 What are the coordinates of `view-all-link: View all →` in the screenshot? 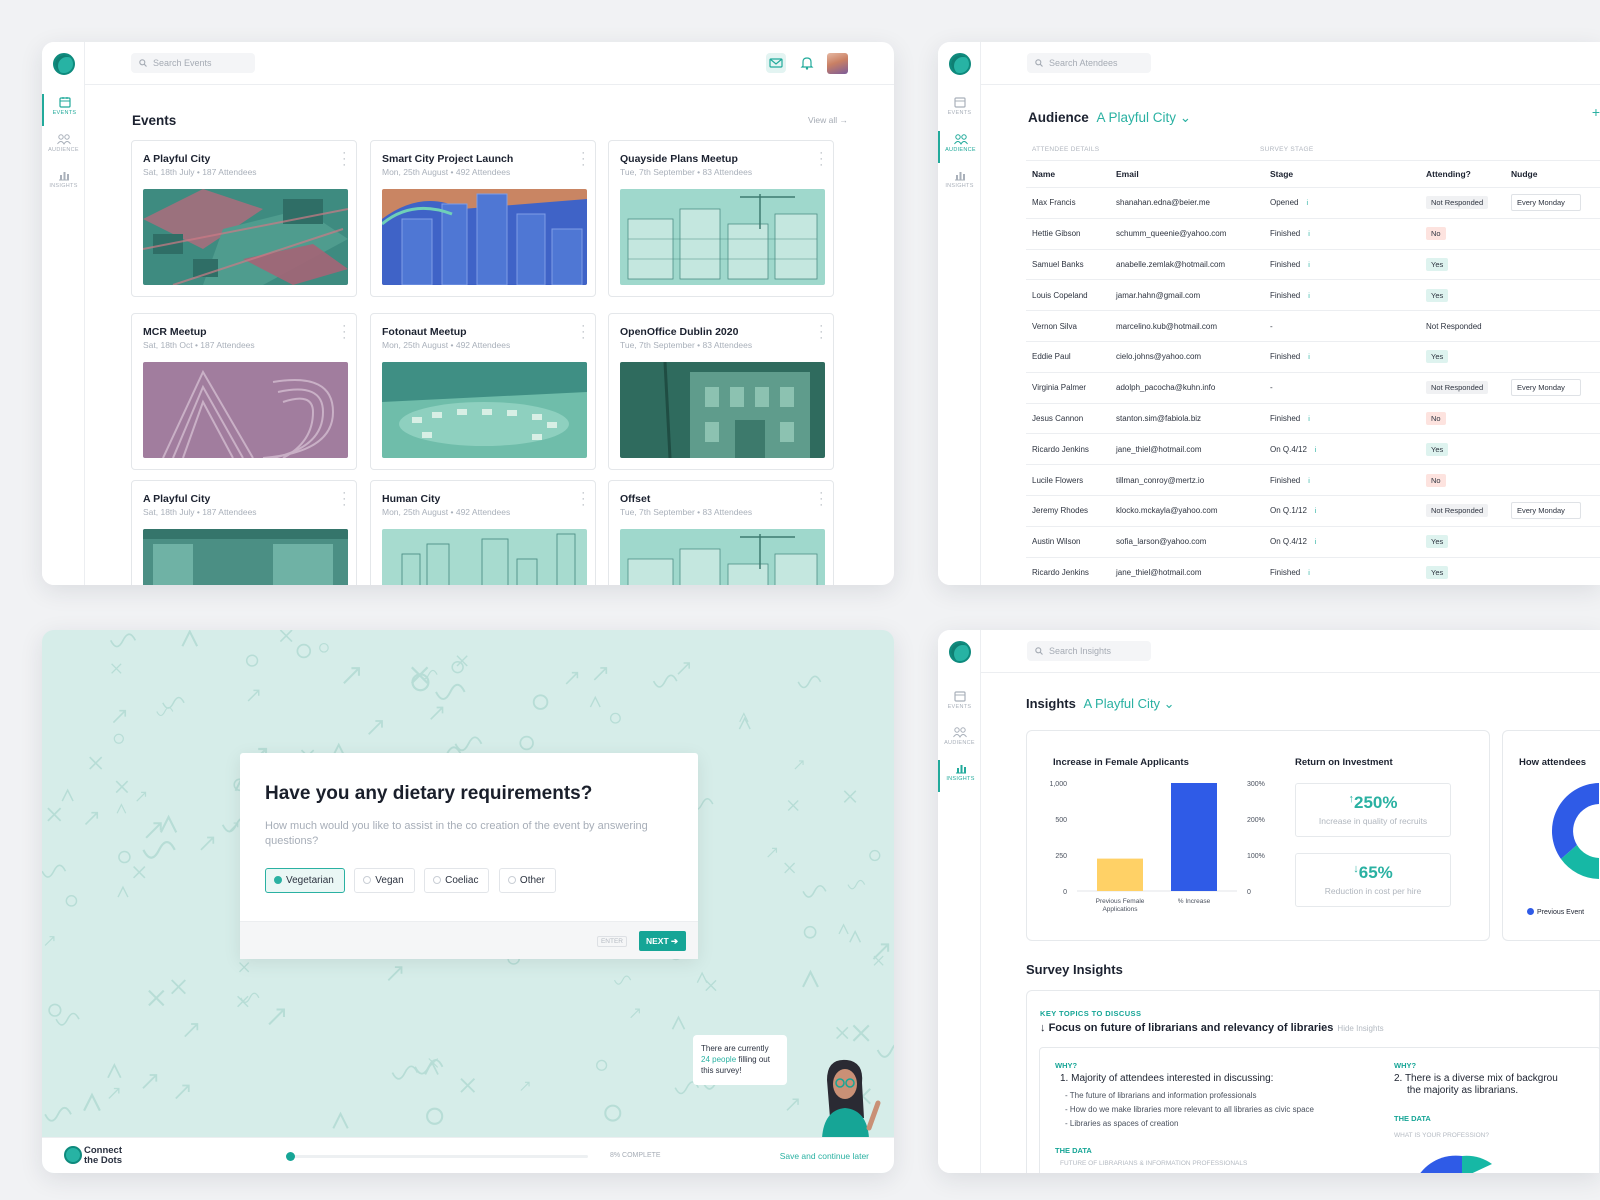 It's located at (828, 120).